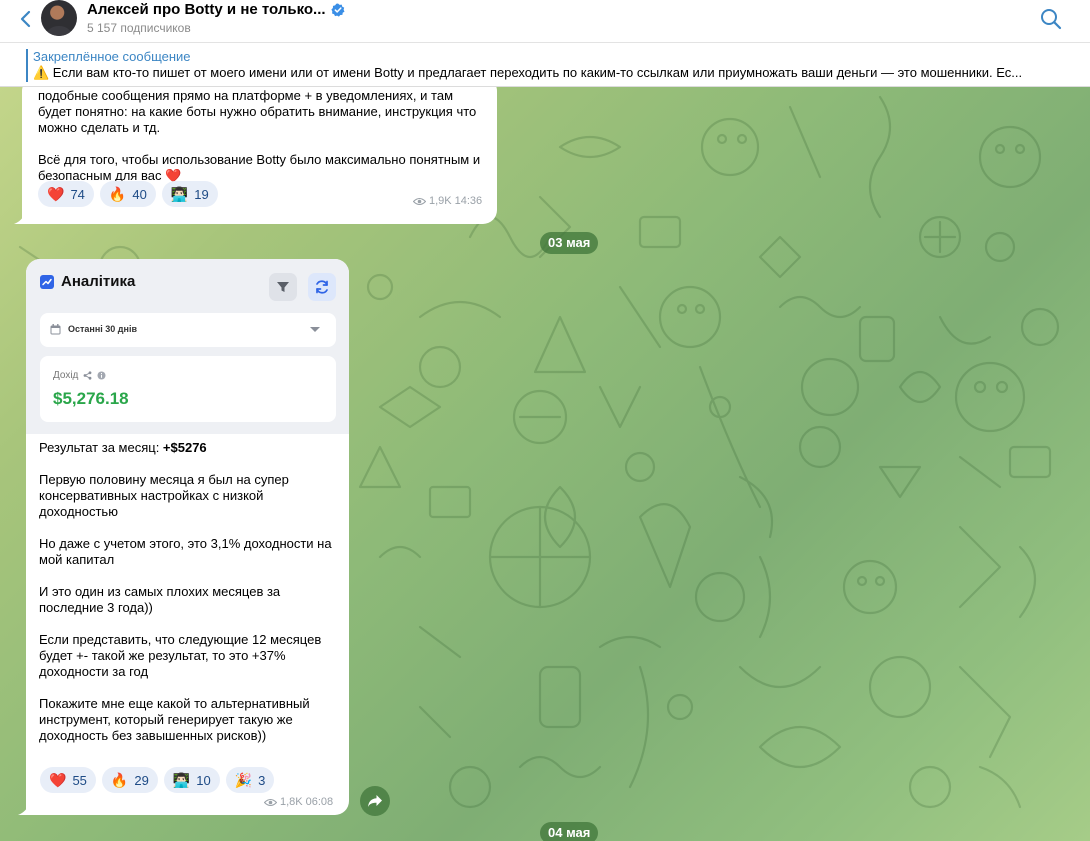  Describe the element at coordinates (569, 243) in the screenshot. I see `date-separator: 03 мая` at that location.